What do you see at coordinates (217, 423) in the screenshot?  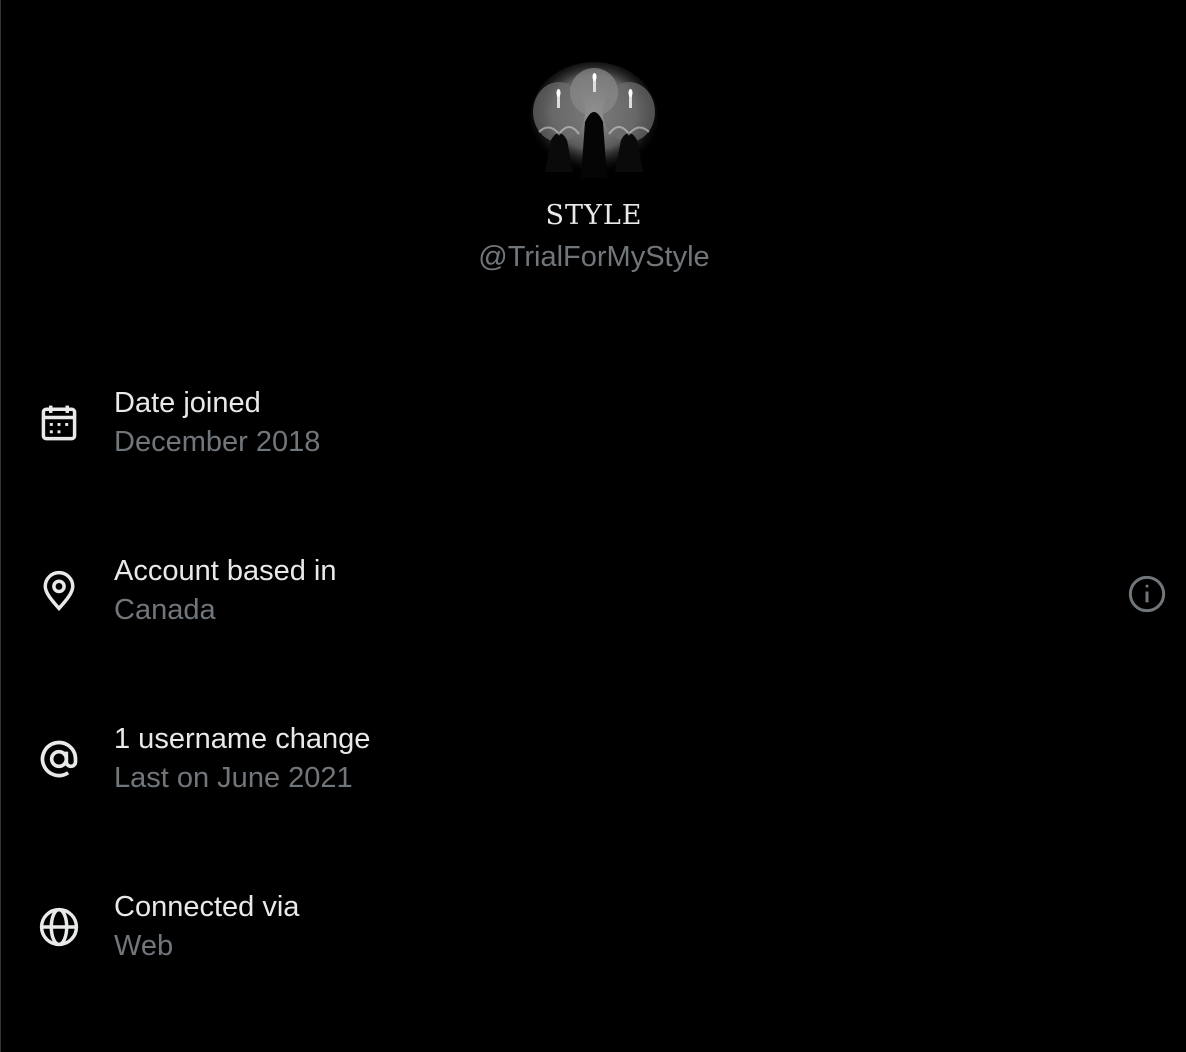 I see `info-text: Date joined December 2018` at bounding box center [217, 423].